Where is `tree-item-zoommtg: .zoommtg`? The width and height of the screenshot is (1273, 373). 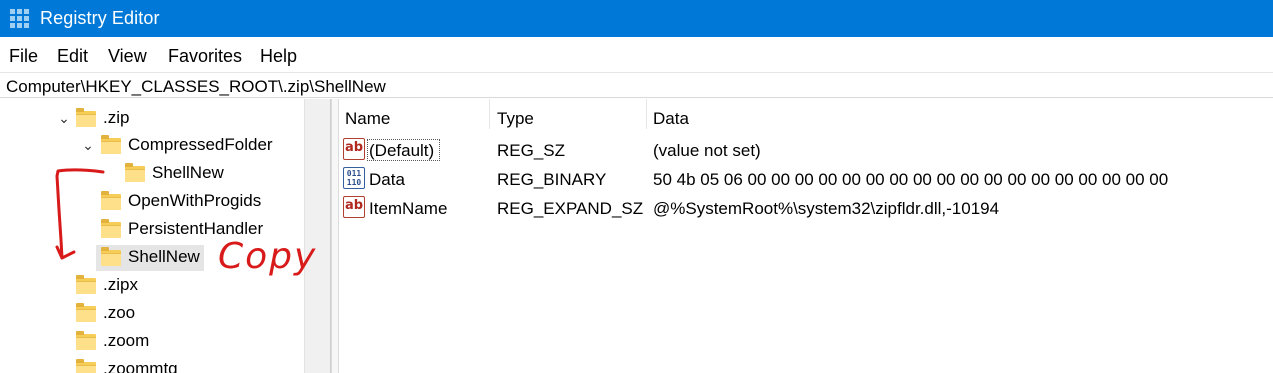
tree-item-zoommtg: .zoommtg is located at coordinates (150, 365).